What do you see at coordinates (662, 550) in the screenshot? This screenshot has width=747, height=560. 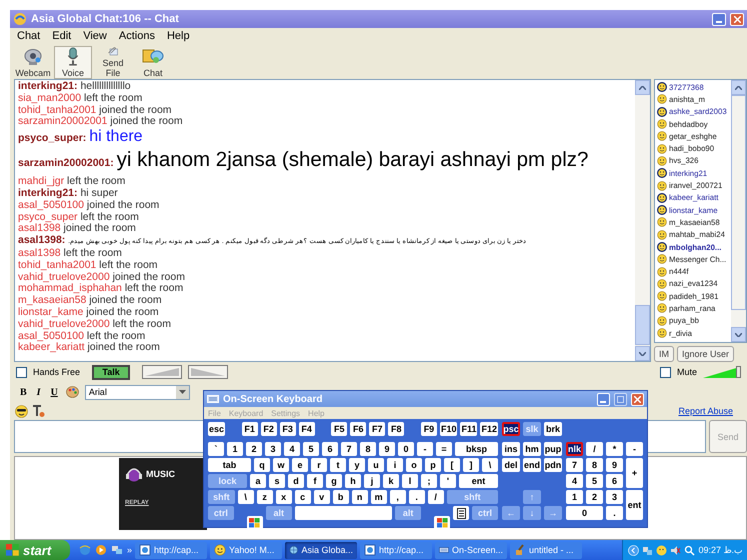 I see `smiley-icon` at bounding box center [662, 550].